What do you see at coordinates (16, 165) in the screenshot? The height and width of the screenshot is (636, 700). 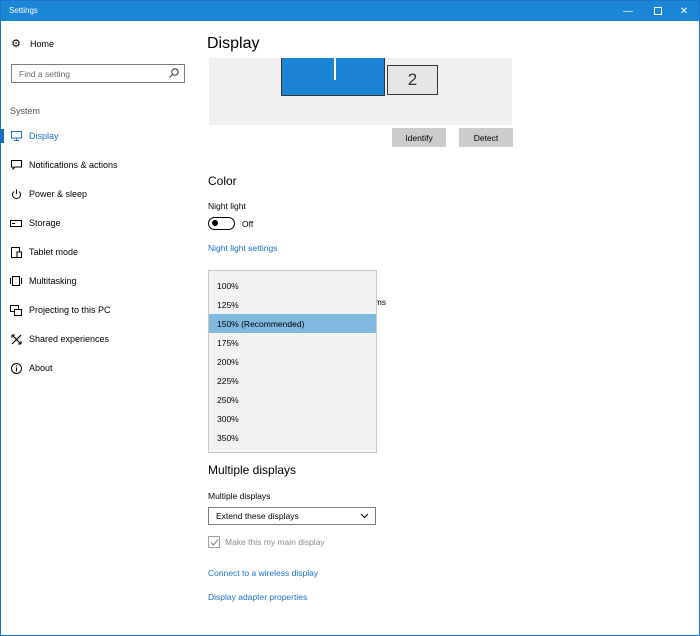 I see `message-icon` at bounding box center [16, 165].